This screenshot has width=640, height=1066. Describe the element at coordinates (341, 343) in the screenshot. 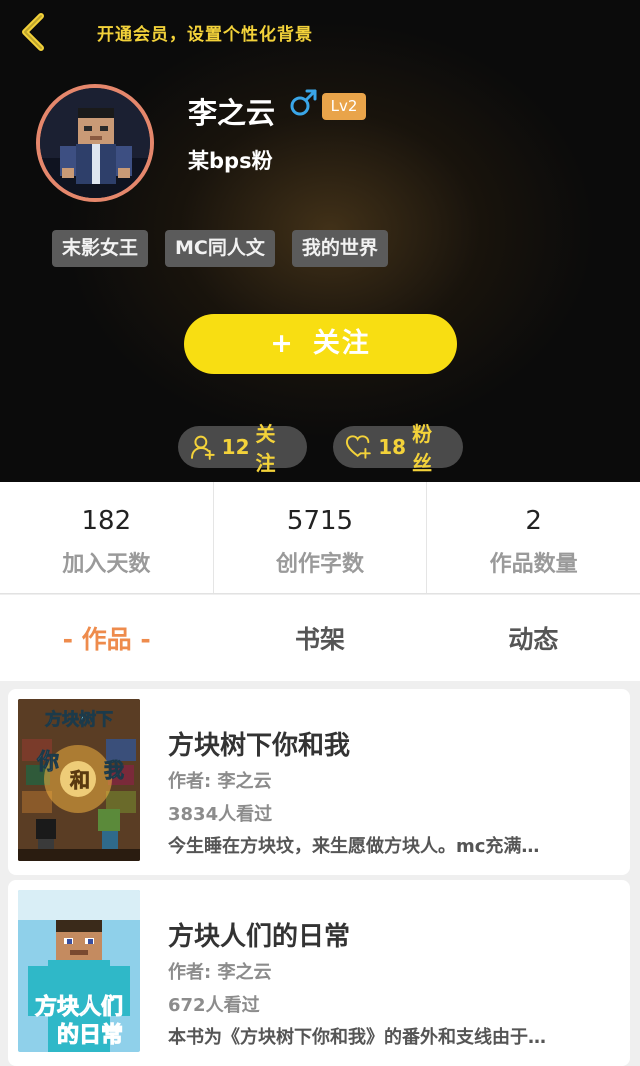

I see `follow-button-label: 关注` at that location.